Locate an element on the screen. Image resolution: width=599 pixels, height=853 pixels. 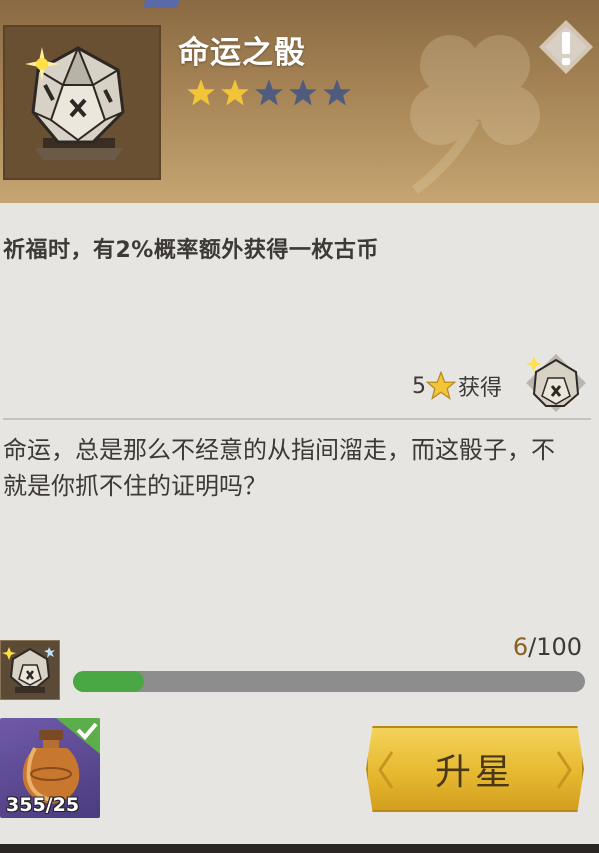
fragment-slot is located at coordinates (30, 670).